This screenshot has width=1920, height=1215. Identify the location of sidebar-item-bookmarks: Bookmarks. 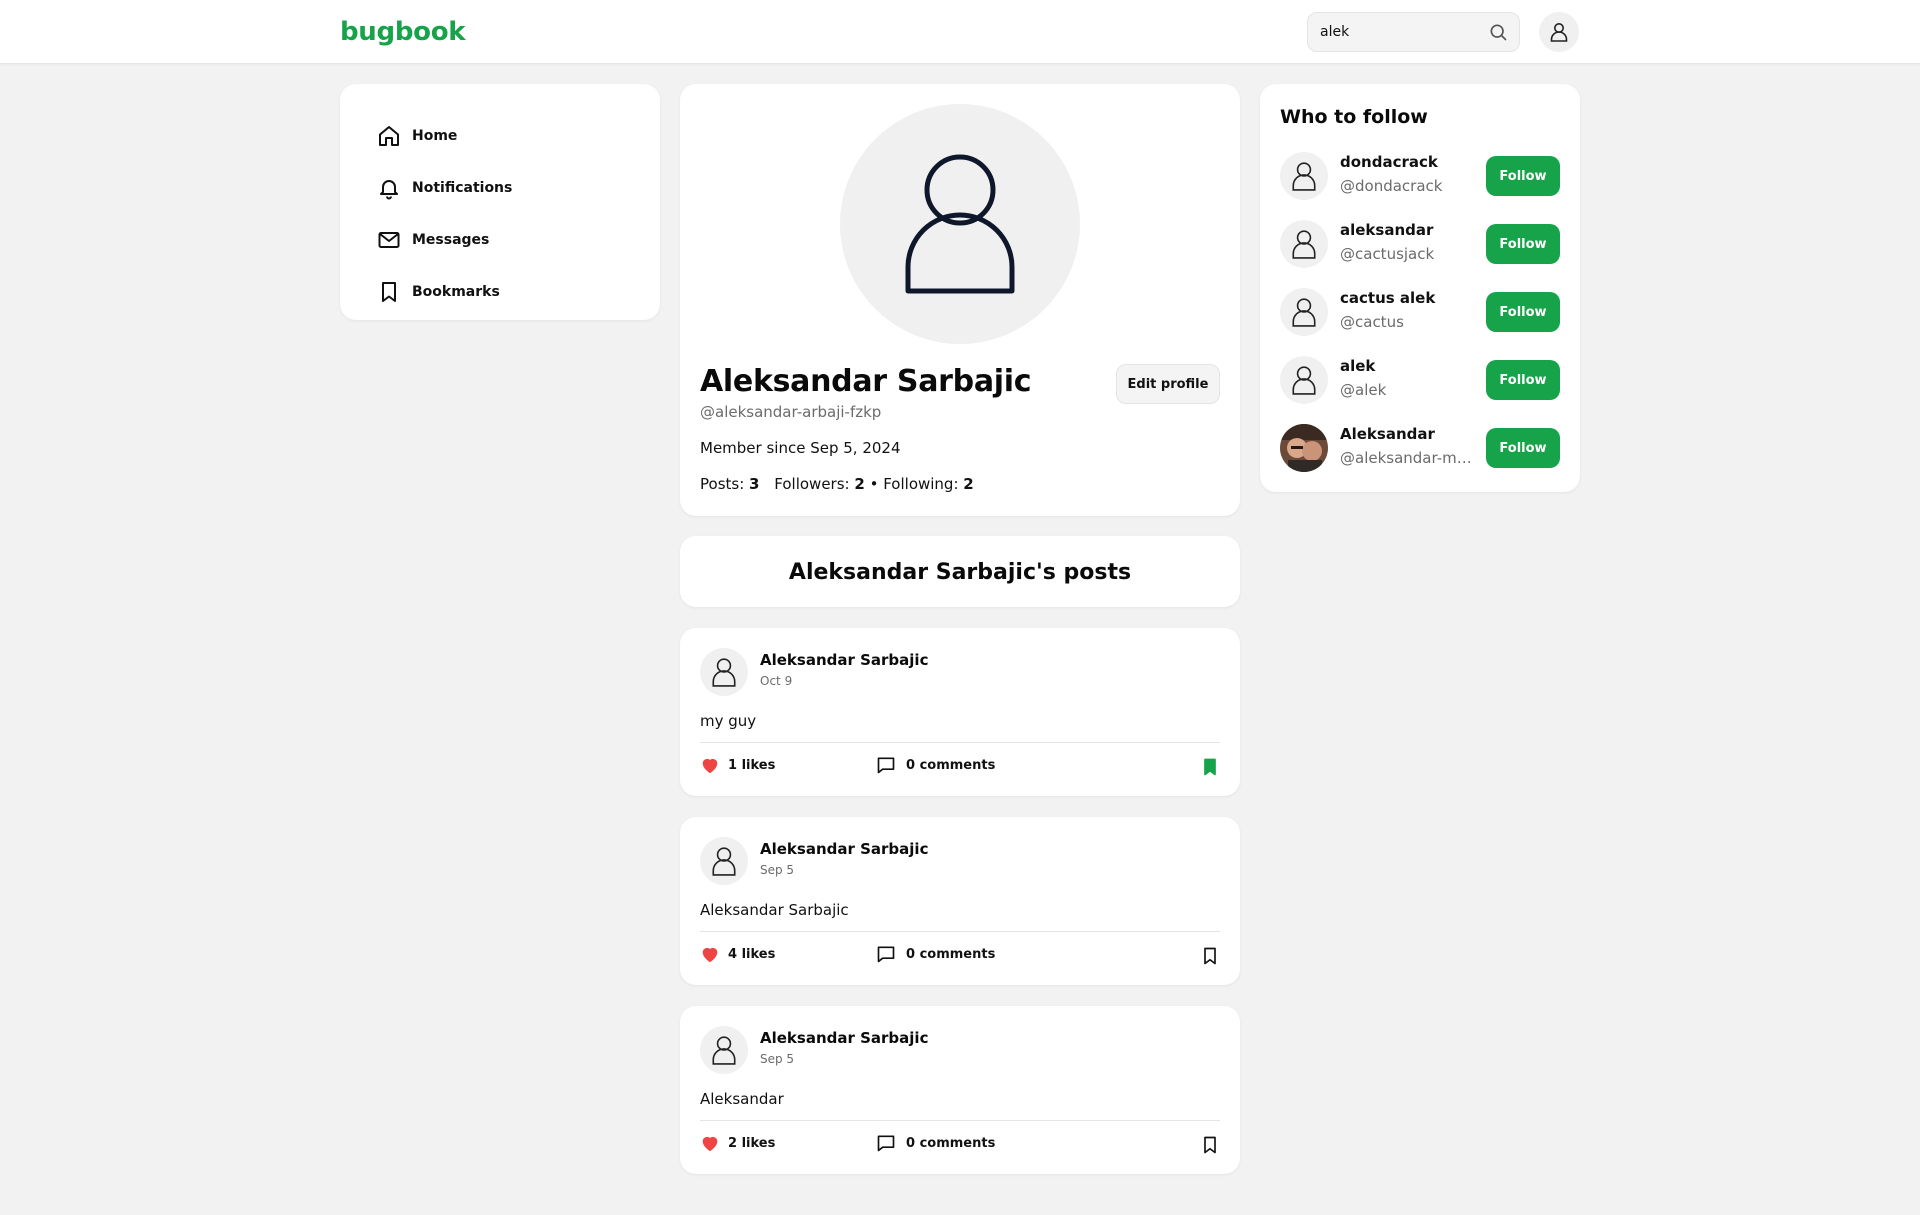
(500, 292).